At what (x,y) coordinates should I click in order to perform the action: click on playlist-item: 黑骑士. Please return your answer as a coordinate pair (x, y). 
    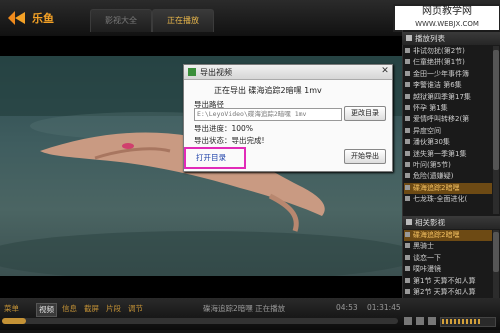
    Looking at the image, I should click on (448, 246).